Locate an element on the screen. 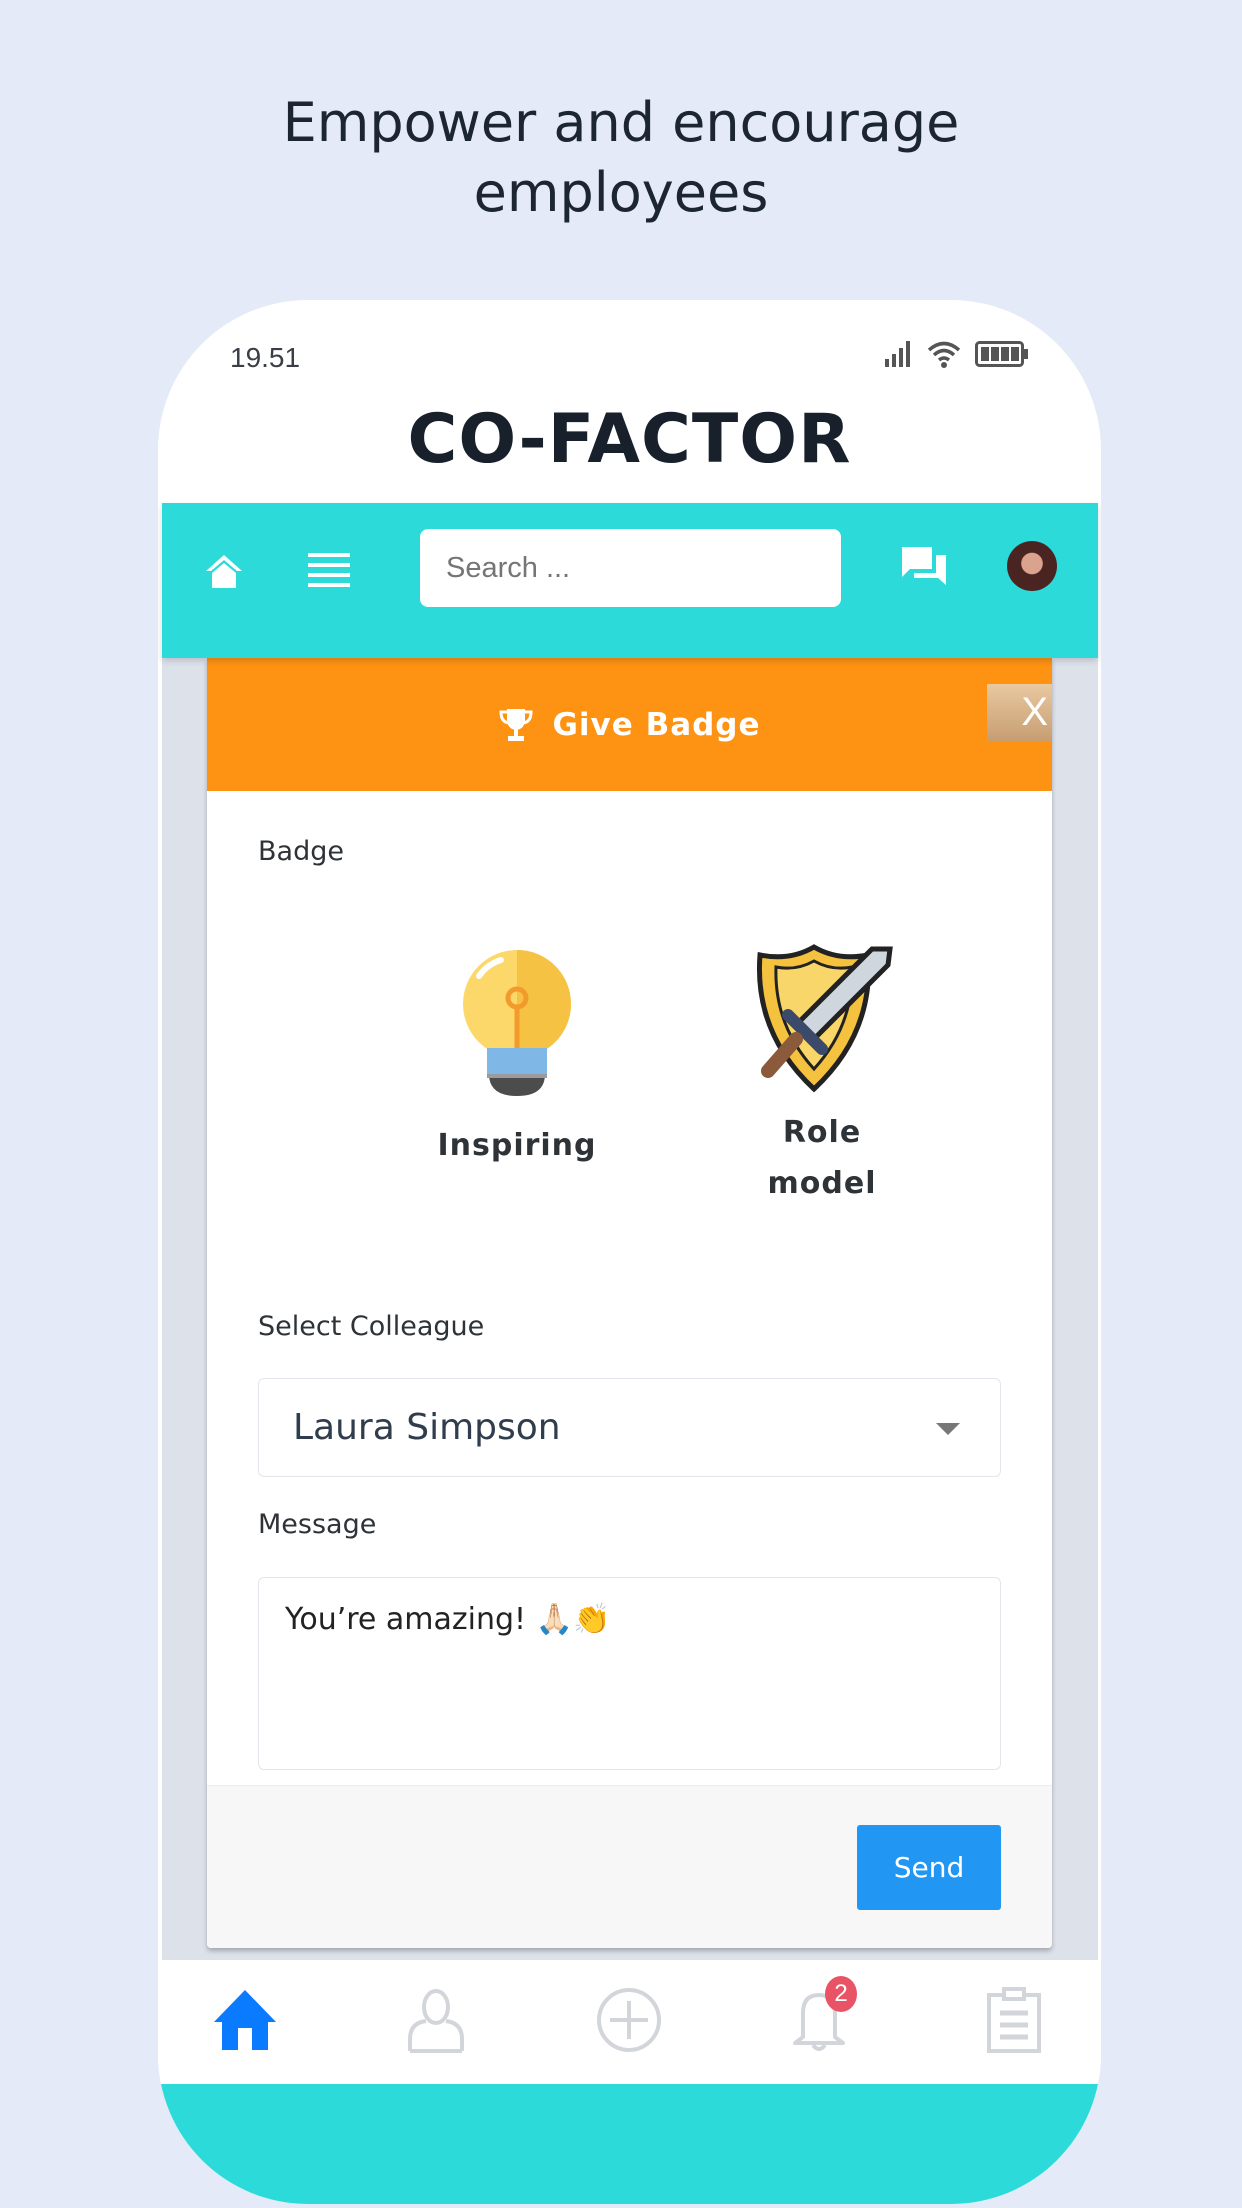 The height and width of the screenshot is (2208, 1242). modal-footer: Send is located at coordinates (629, 1866).